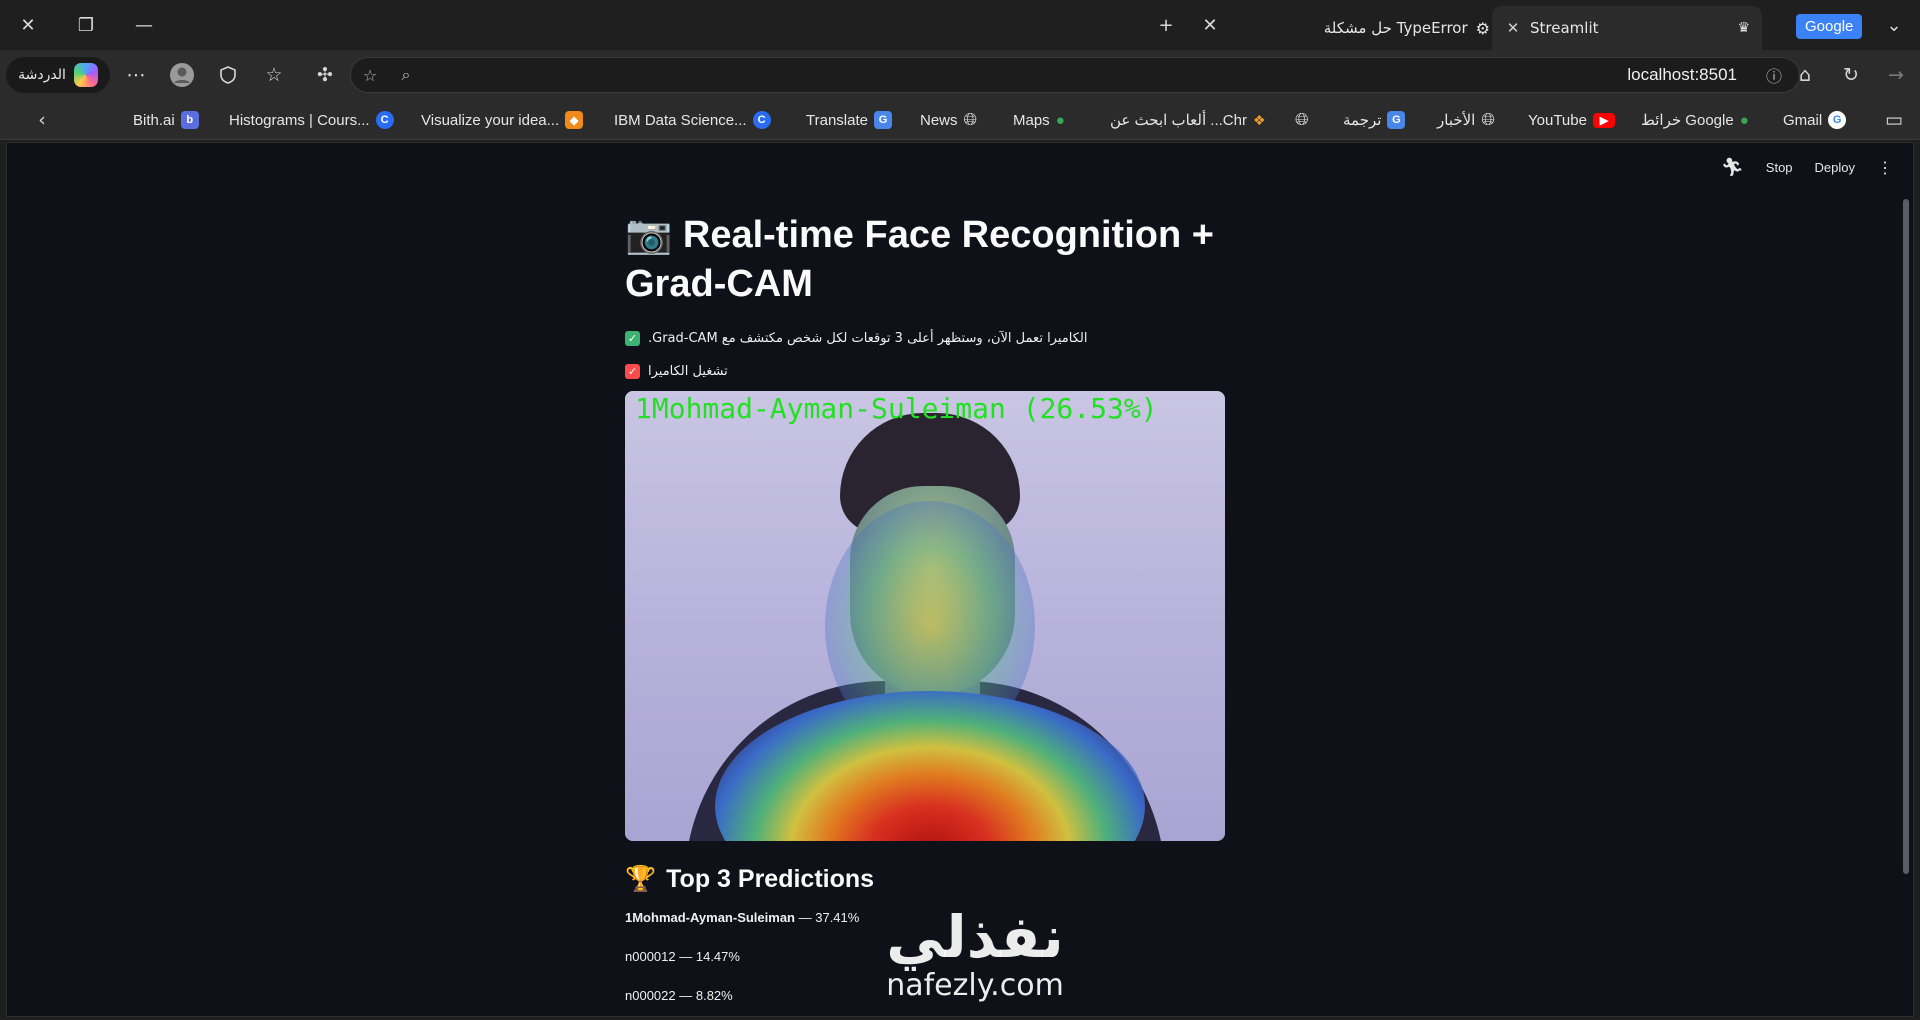  What do you see at coordinates (1896, 75) in the screenshot?
I see `forward-icon: →` at bounding box center [1896, 75].